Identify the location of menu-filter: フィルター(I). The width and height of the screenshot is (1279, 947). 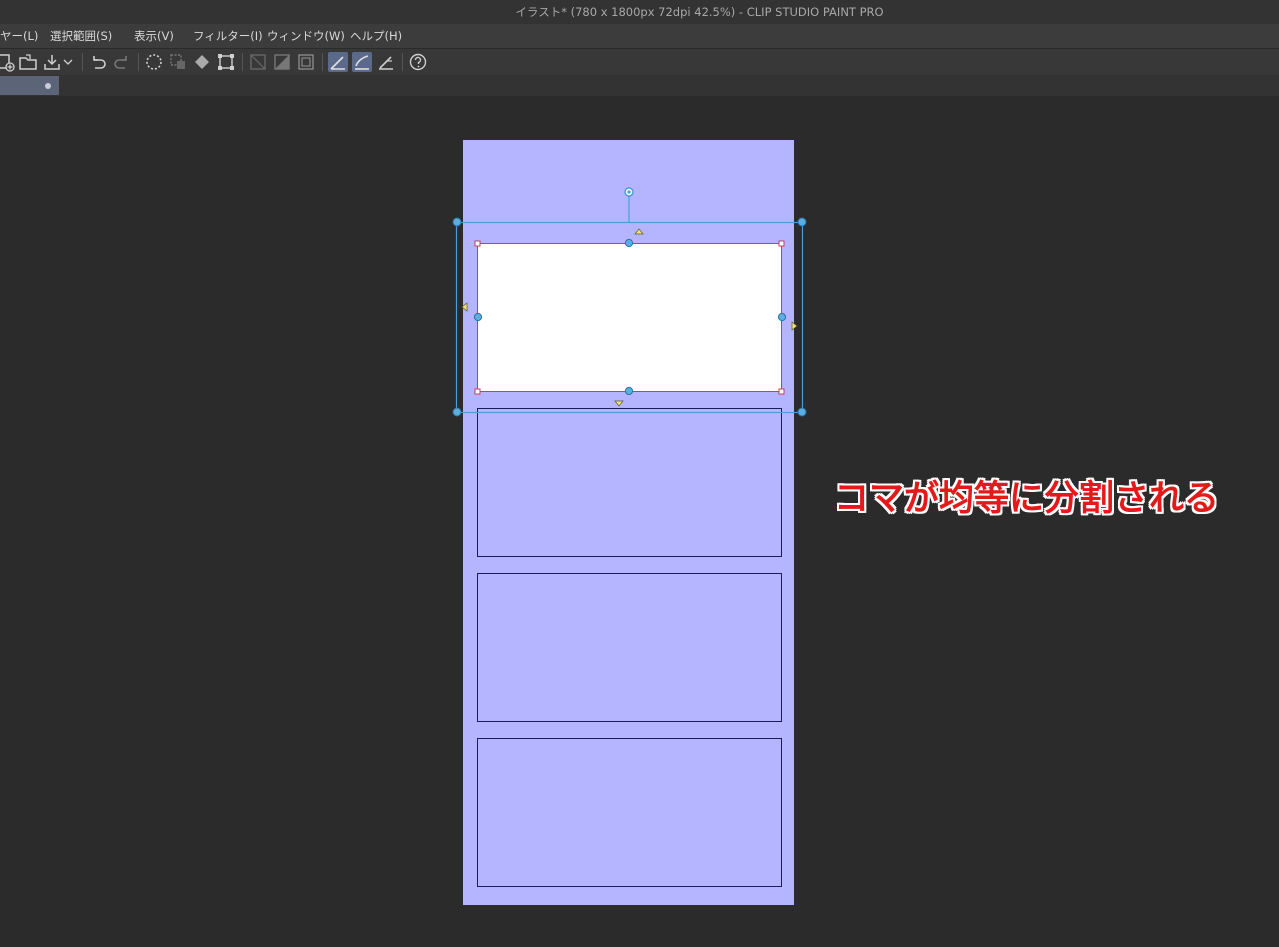
(228, 36).